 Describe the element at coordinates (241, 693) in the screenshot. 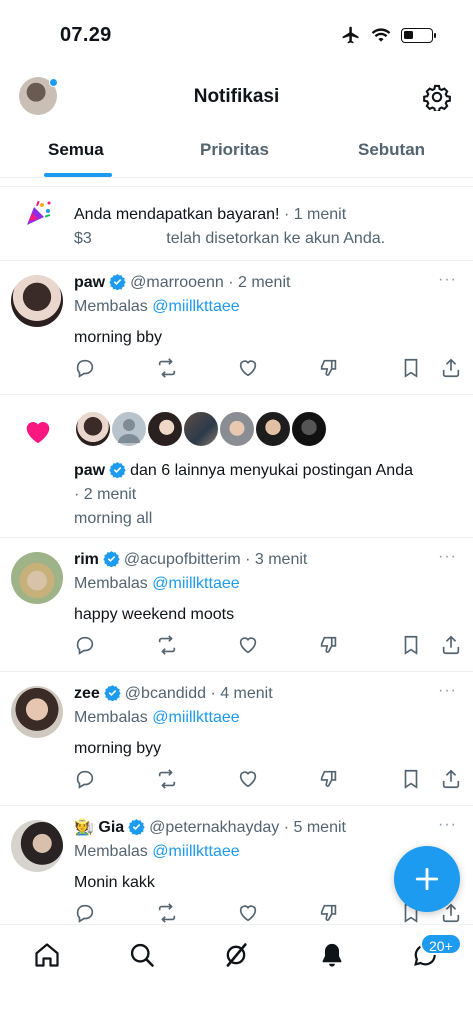

I see `post-time: · 4 menit` at that location.